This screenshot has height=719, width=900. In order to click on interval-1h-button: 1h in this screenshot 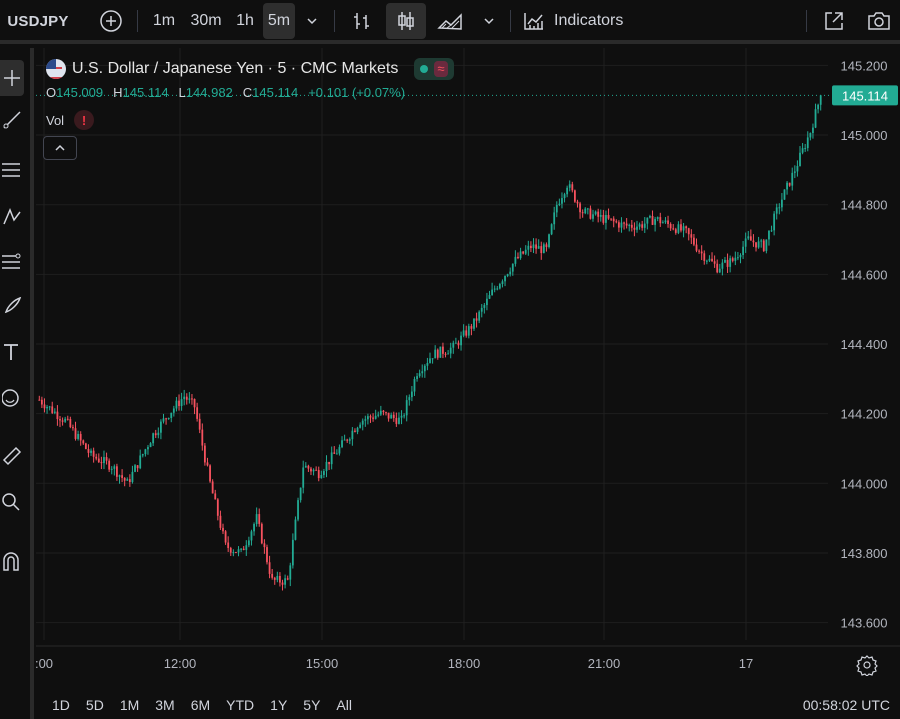, I will do `click(245, 21)`.